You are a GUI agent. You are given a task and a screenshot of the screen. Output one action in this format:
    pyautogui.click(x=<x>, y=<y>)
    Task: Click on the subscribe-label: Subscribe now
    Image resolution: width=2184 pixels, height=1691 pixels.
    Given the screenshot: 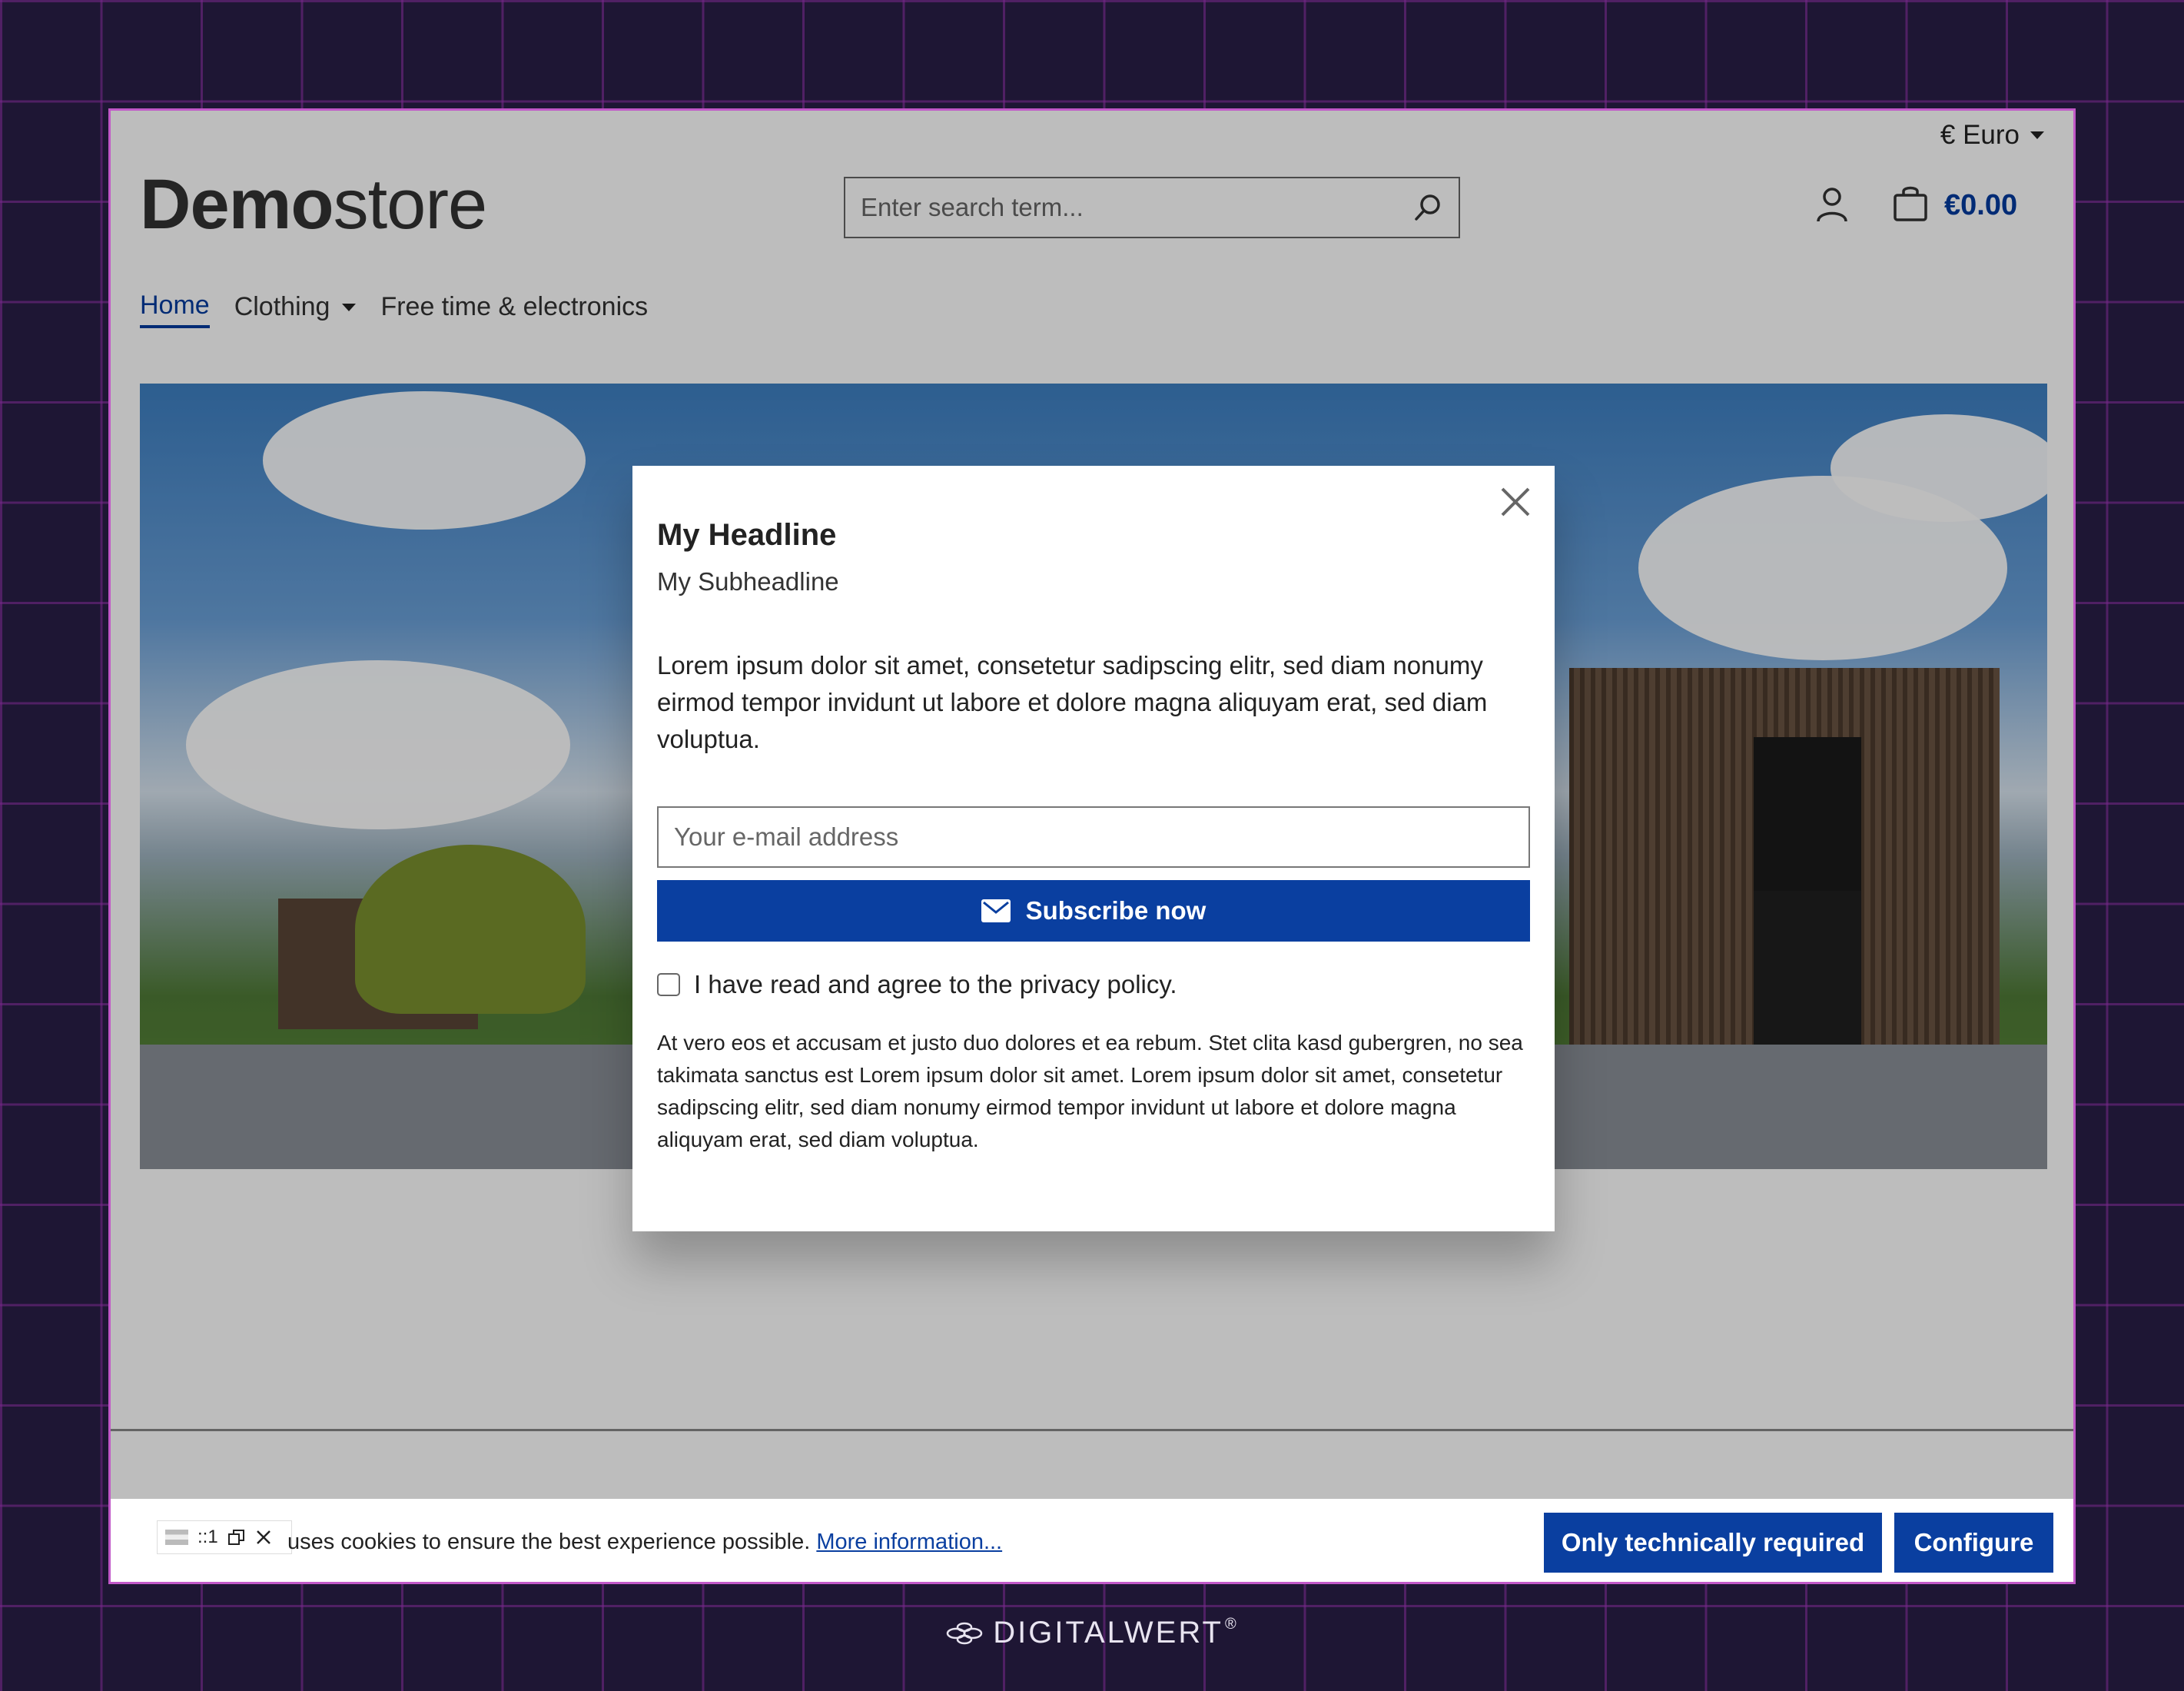 What is the action you would take?
    pyautogui.click(x=1116, y=910)
    